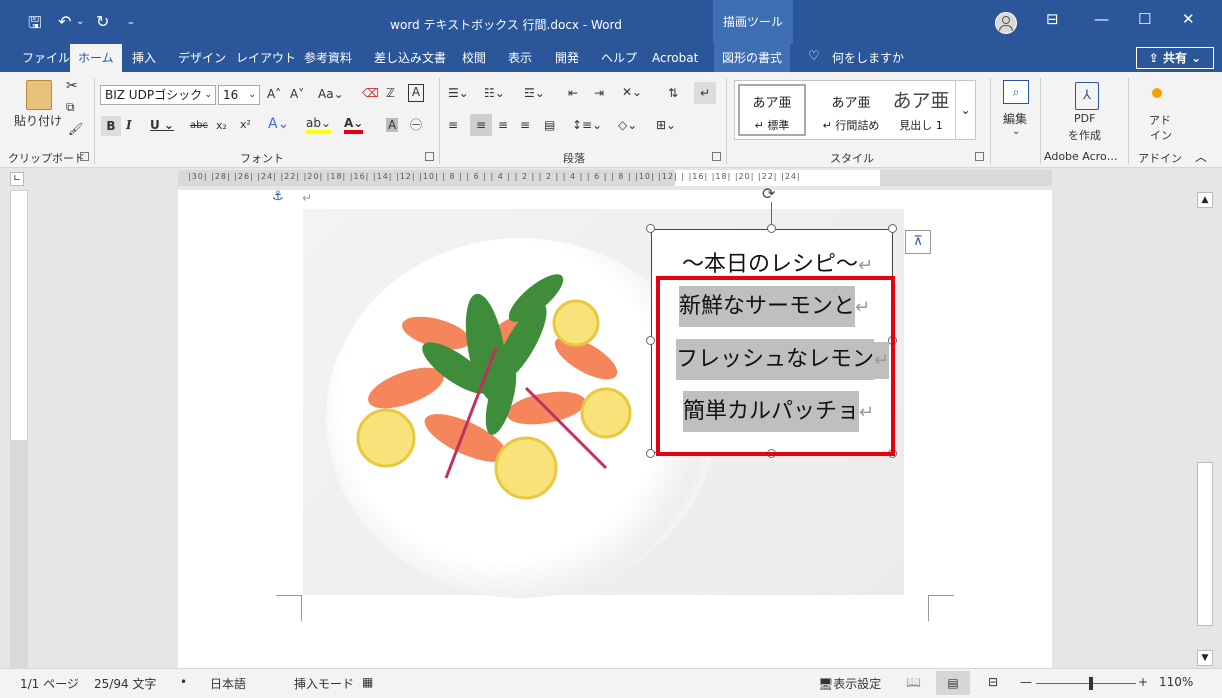 This screenshot has height=698, width=1222. I want to click on align-left-icon: ≡, so click(453, 125).